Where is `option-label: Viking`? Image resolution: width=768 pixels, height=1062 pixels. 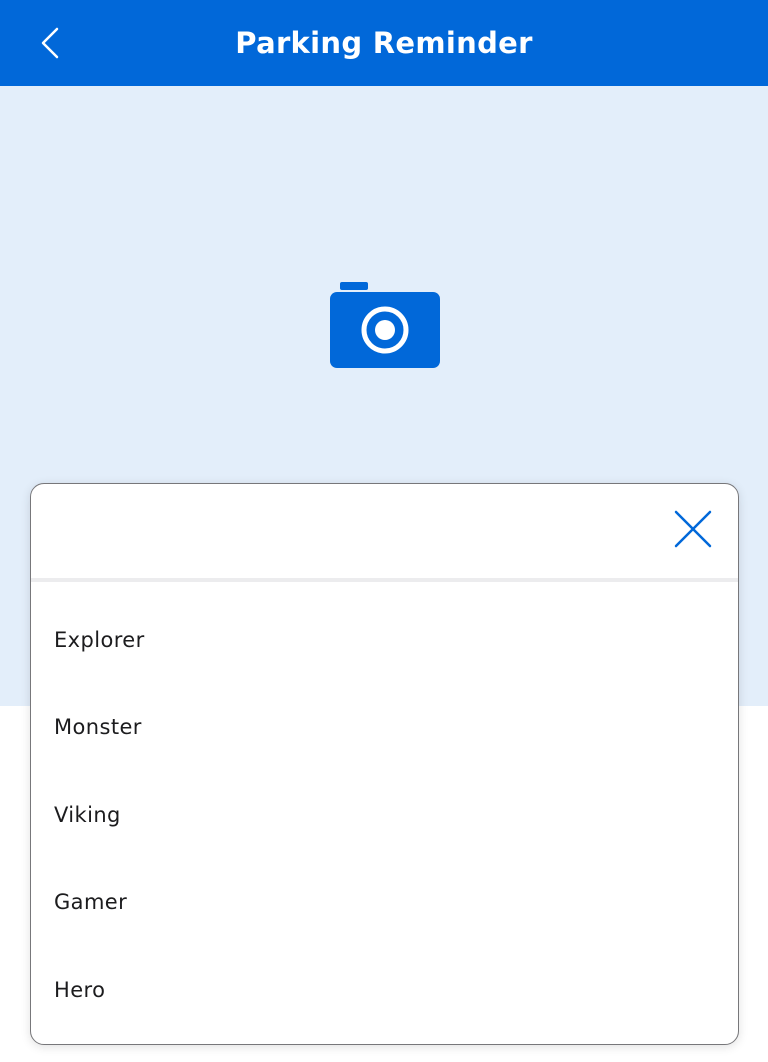 option-label: Viking is located at coordinates (87, 814).